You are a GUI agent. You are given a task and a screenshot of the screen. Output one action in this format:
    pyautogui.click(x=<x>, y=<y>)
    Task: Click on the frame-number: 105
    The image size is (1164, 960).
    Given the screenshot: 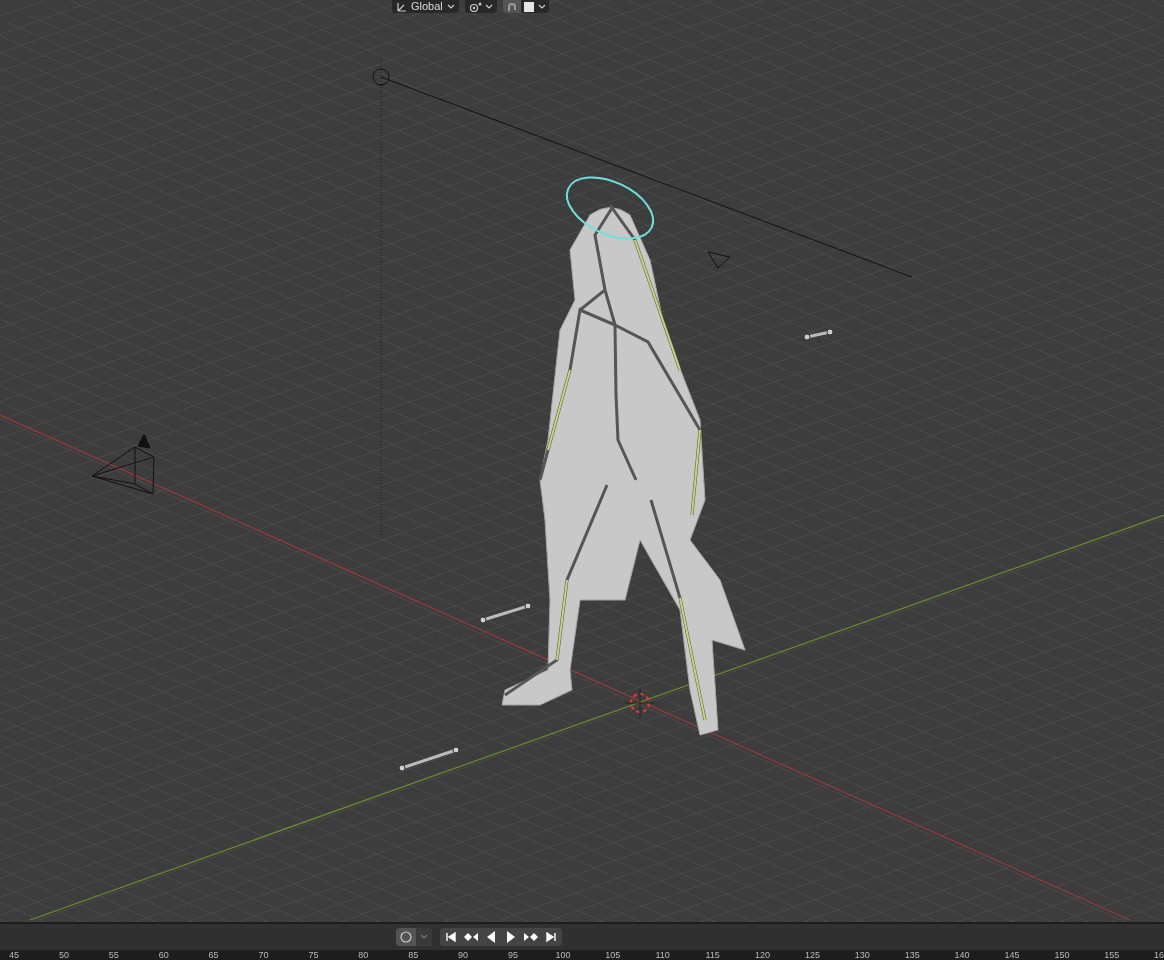 What is the action you would take?
    pyautogui.click(x=613, y=955)
    